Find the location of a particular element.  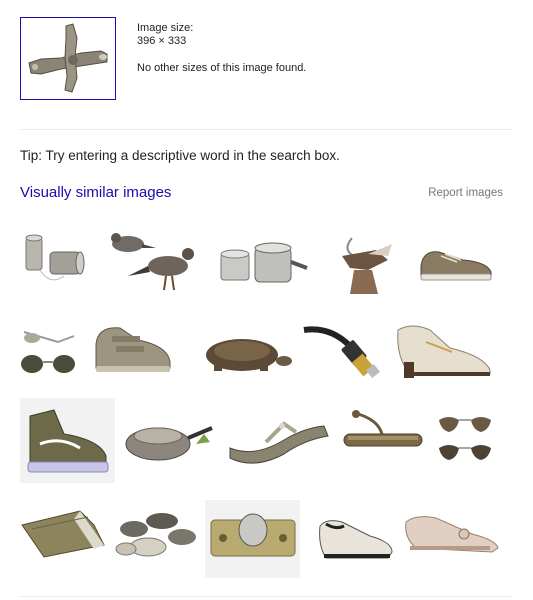

sleeping-bag-icon is located at coordinates (63, 534).